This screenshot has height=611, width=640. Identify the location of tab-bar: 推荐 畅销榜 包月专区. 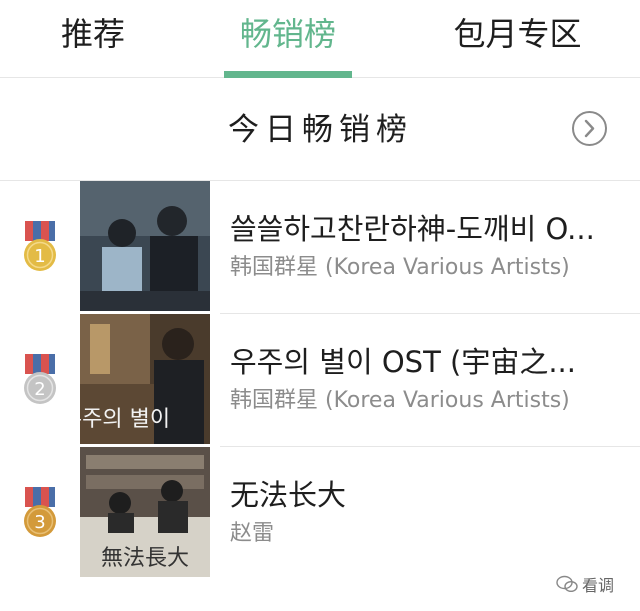
(320, 39).